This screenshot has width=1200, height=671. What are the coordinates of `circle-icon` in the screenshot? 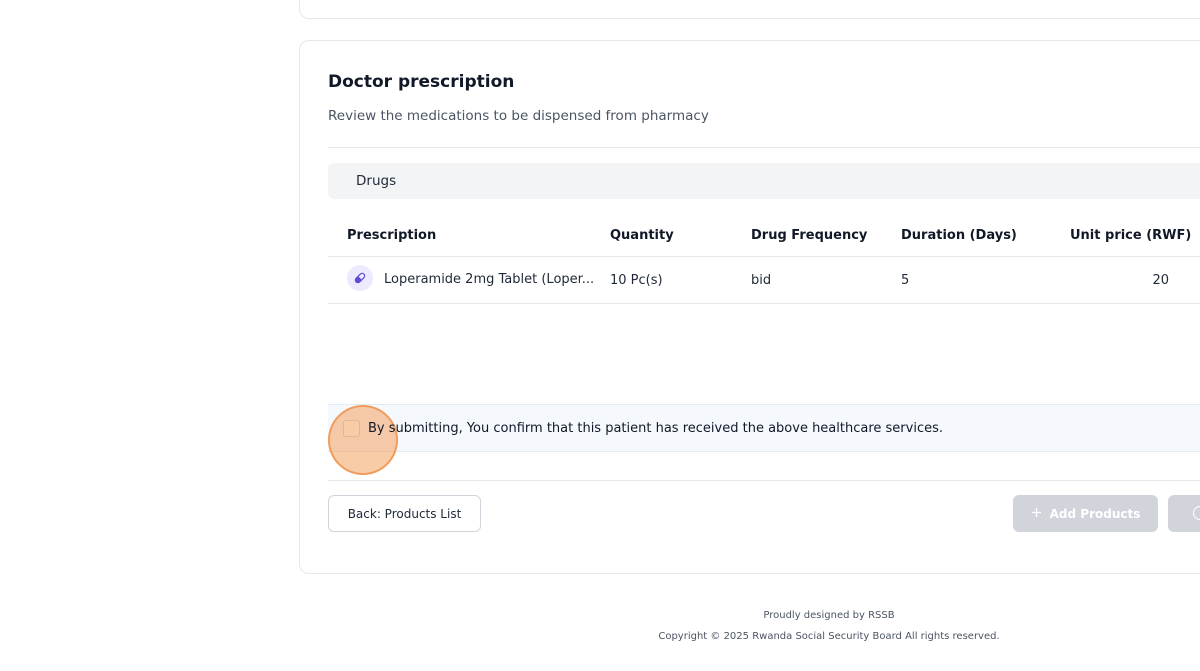 It's located at (1196, 513).